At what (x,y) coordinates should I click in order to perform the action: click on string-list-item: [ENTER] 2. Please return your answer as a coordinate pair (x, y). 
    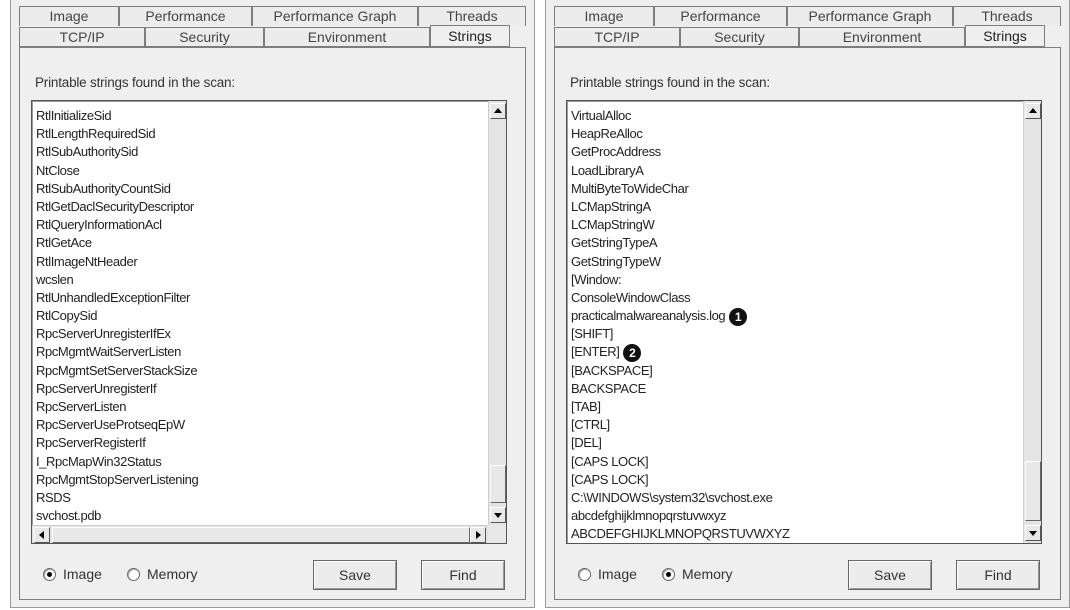
    Looking at the image, I should click on (791, 352).